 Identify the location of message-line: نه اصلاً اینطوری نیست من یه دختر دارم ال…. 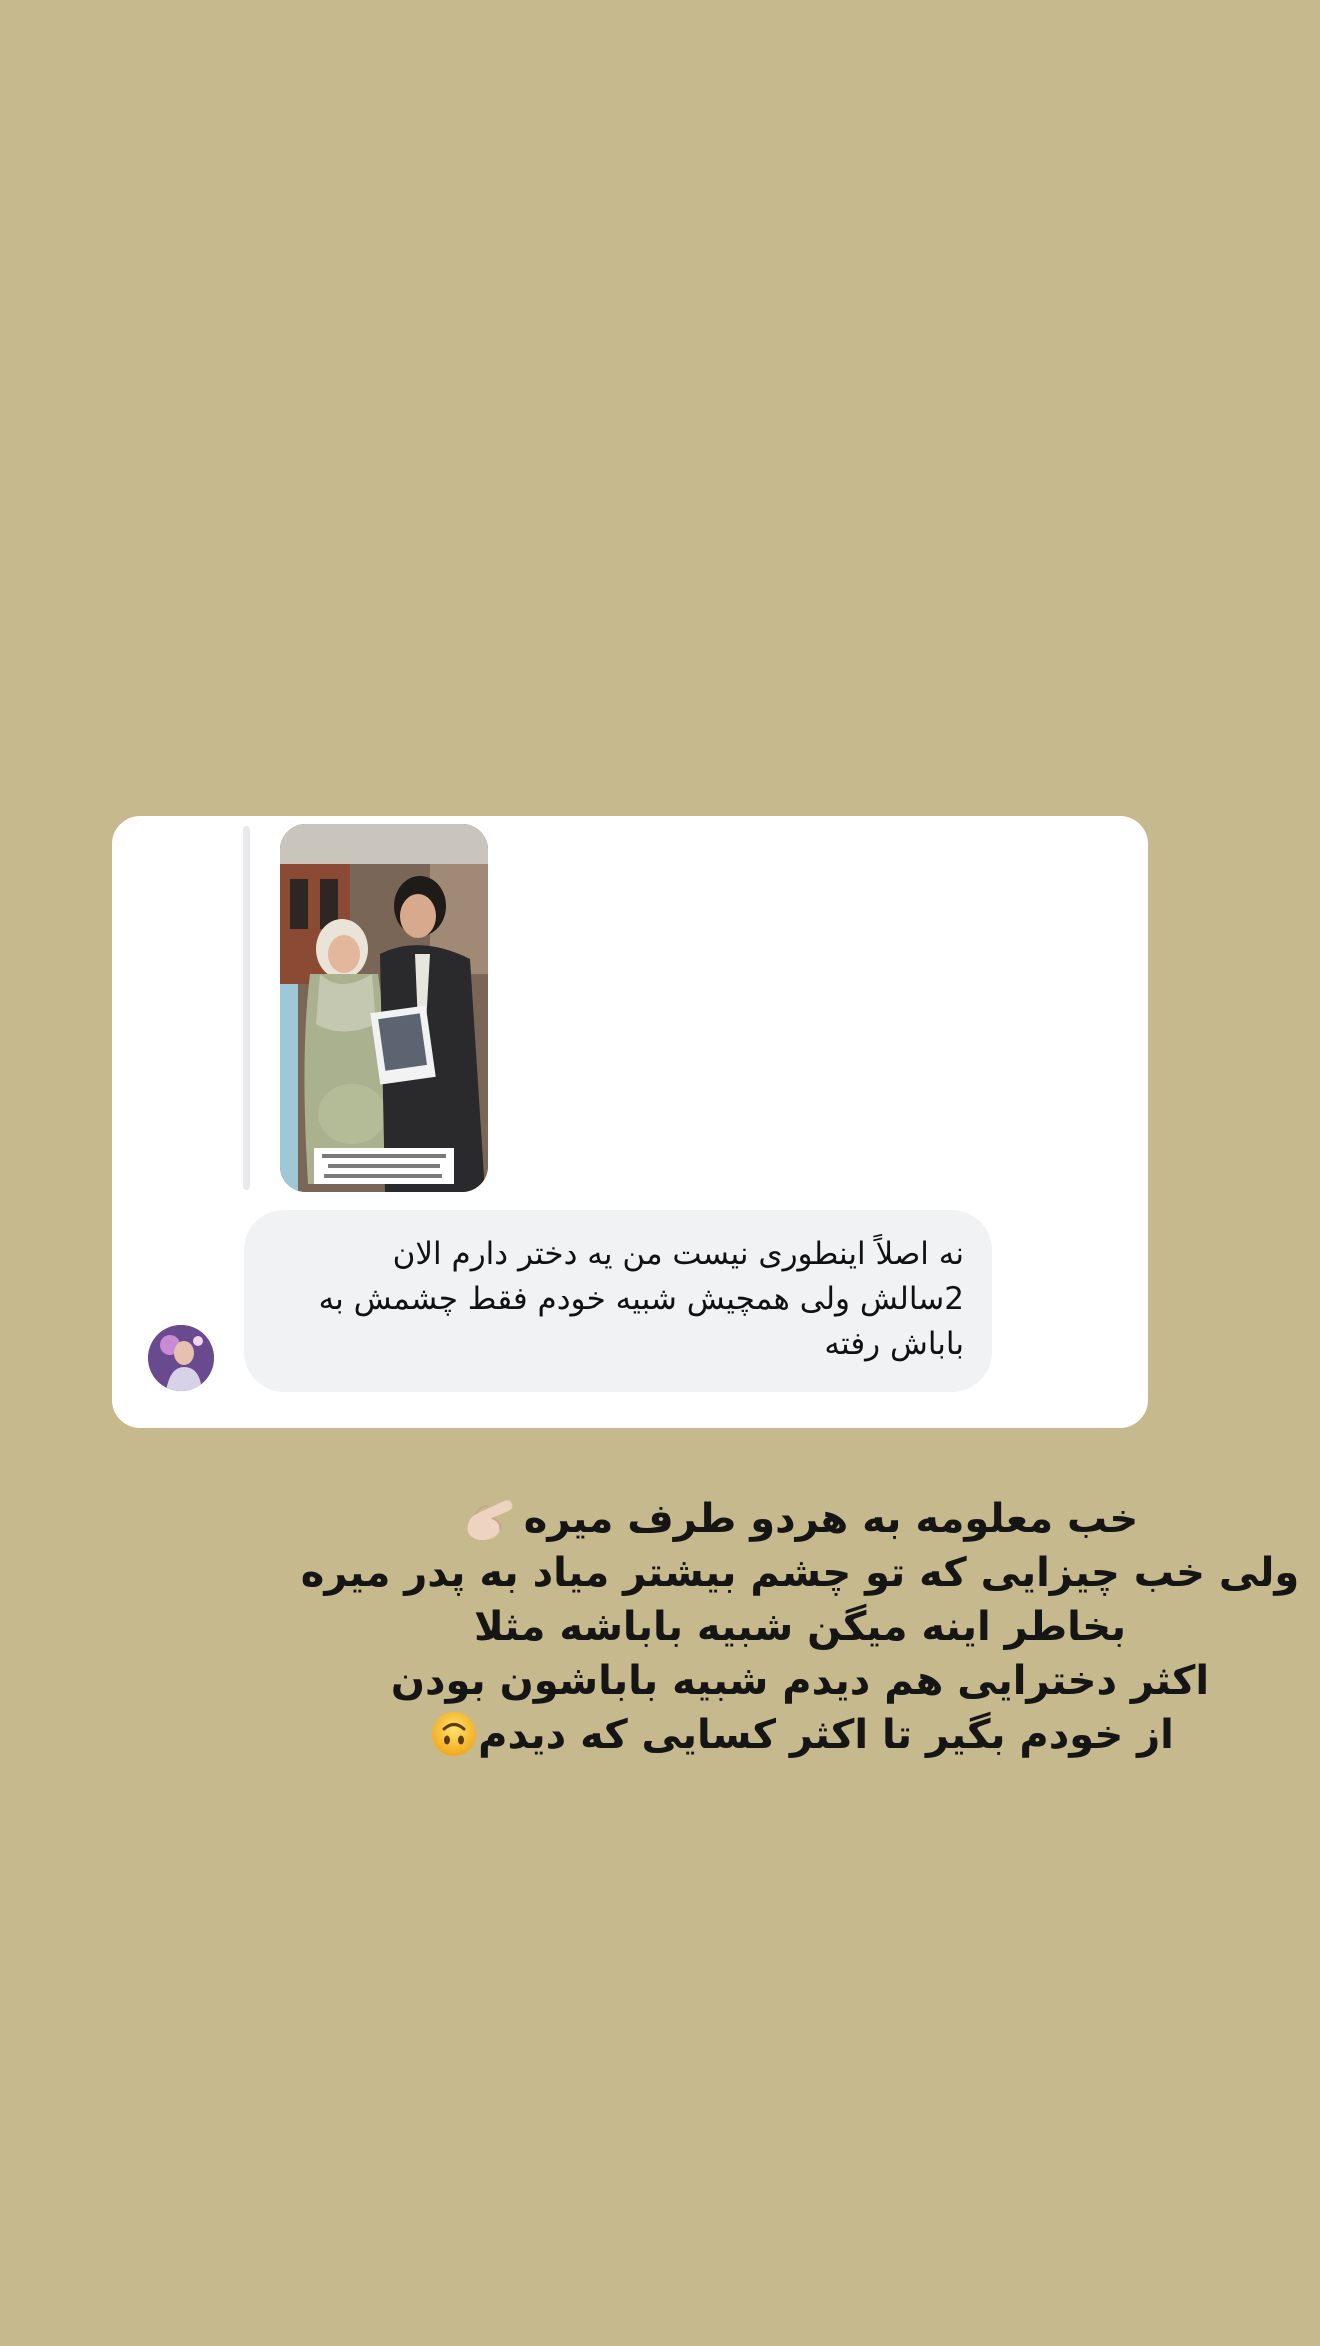
(678, 1254).